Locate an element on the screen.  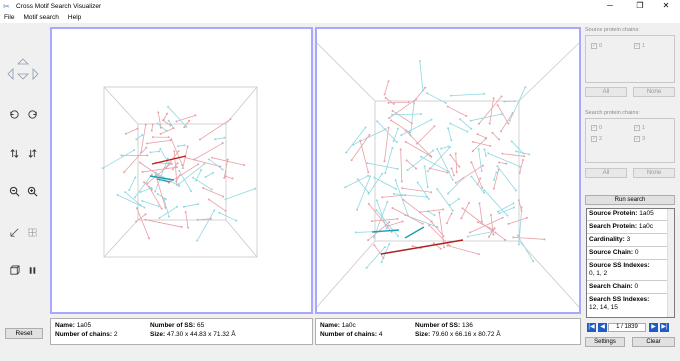
source-all-button: All is located at coordinates (606, 92).